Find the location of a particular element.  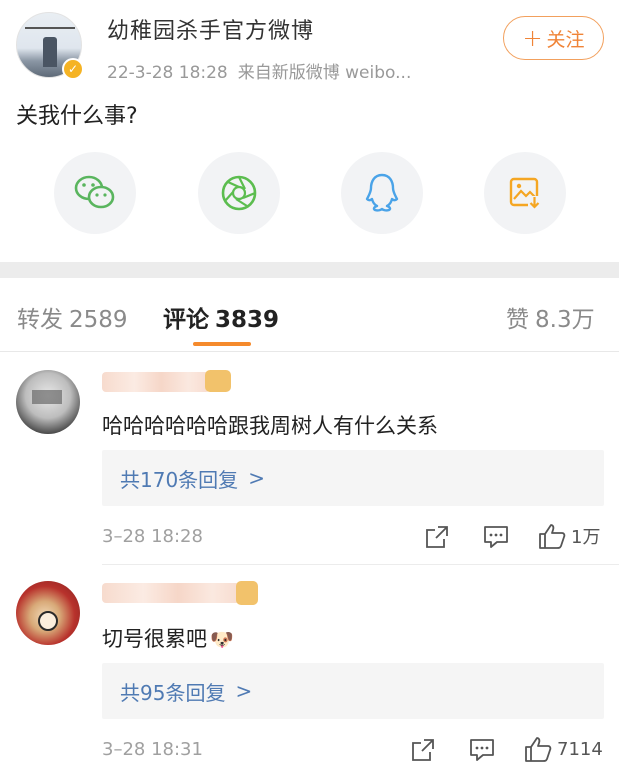

post-date: 22-3-28 18:28 is located at coordinates (167, 73).